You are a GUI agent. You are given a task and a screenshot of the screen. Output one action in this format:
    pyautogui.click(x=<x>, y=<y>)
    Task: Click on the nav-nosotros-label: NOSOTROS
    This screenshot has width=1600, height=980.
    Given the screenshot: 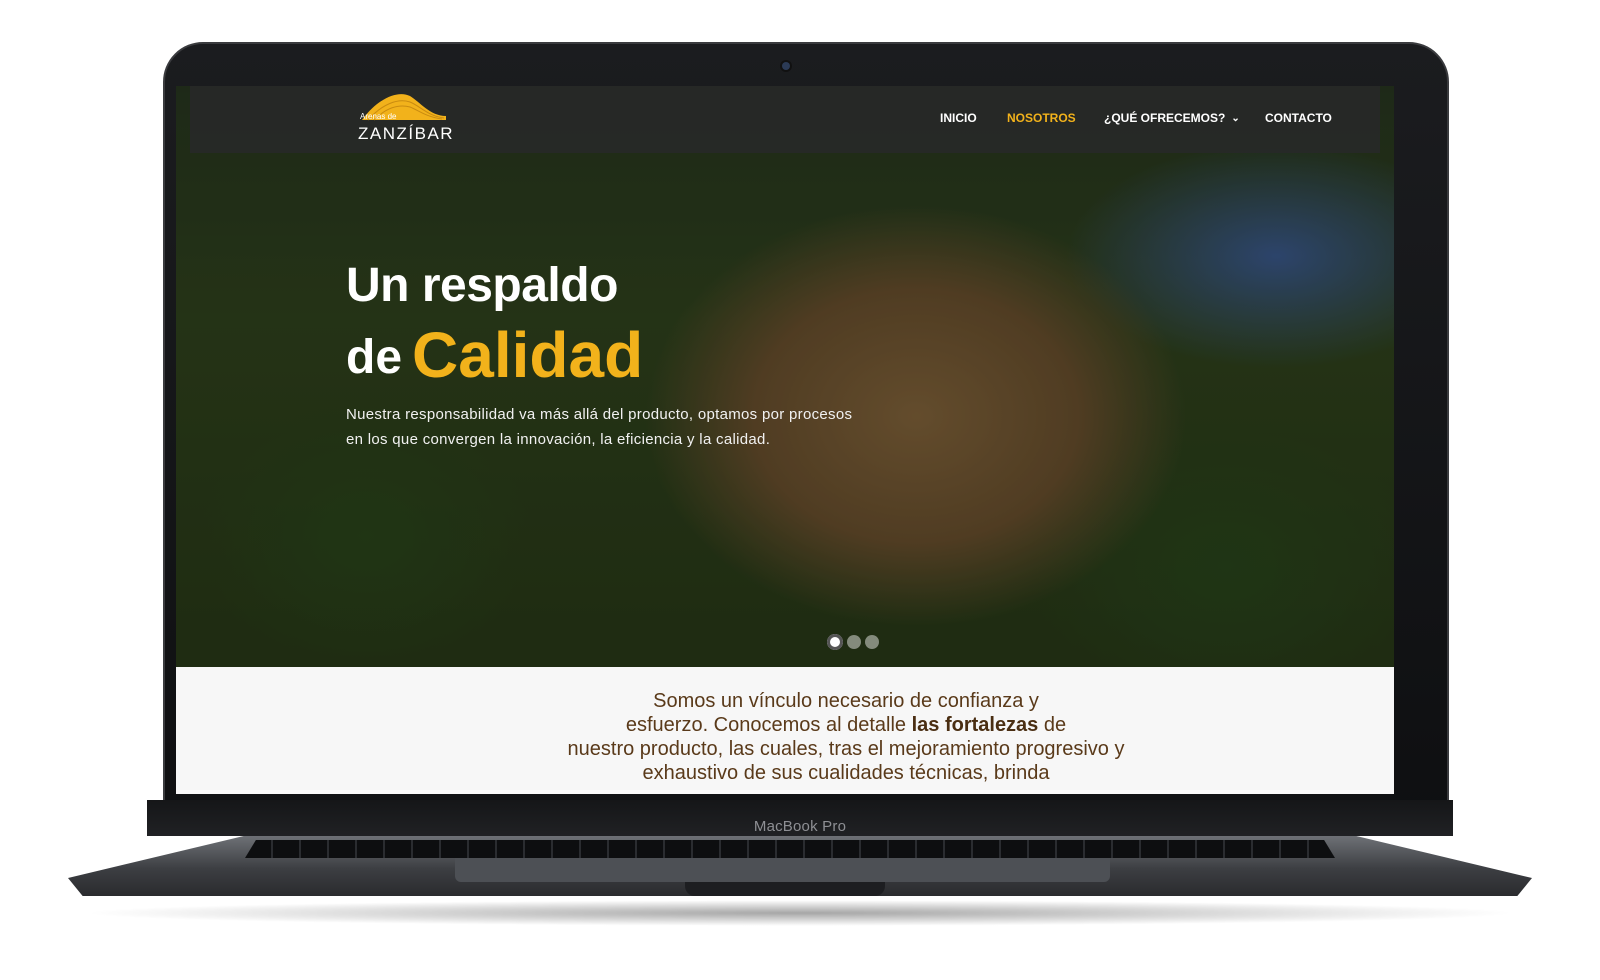 What is the action you would take?
    pyautogui.click(x=1041, y=118)
    